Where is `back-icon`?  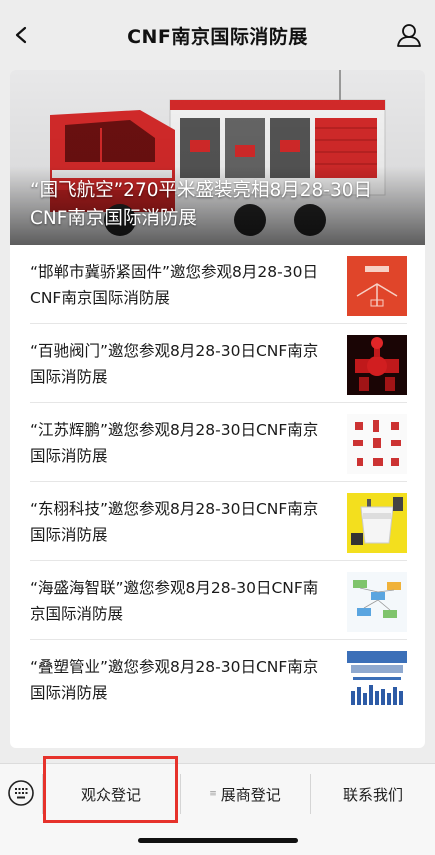 back-icon is located at coordinates (22, 35).